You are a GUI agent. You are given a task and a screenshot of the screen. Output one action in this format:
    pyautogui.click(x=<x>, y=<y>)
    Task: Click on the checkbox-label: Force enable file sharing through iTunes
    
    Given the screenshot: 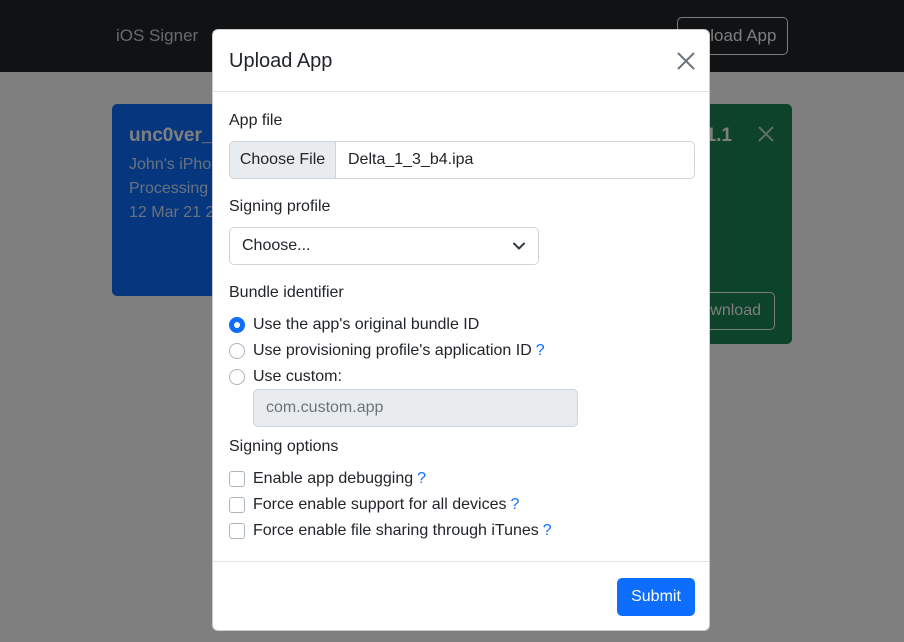 What is the action you would take?
    pyautogui.click(x=396, y=530)
    